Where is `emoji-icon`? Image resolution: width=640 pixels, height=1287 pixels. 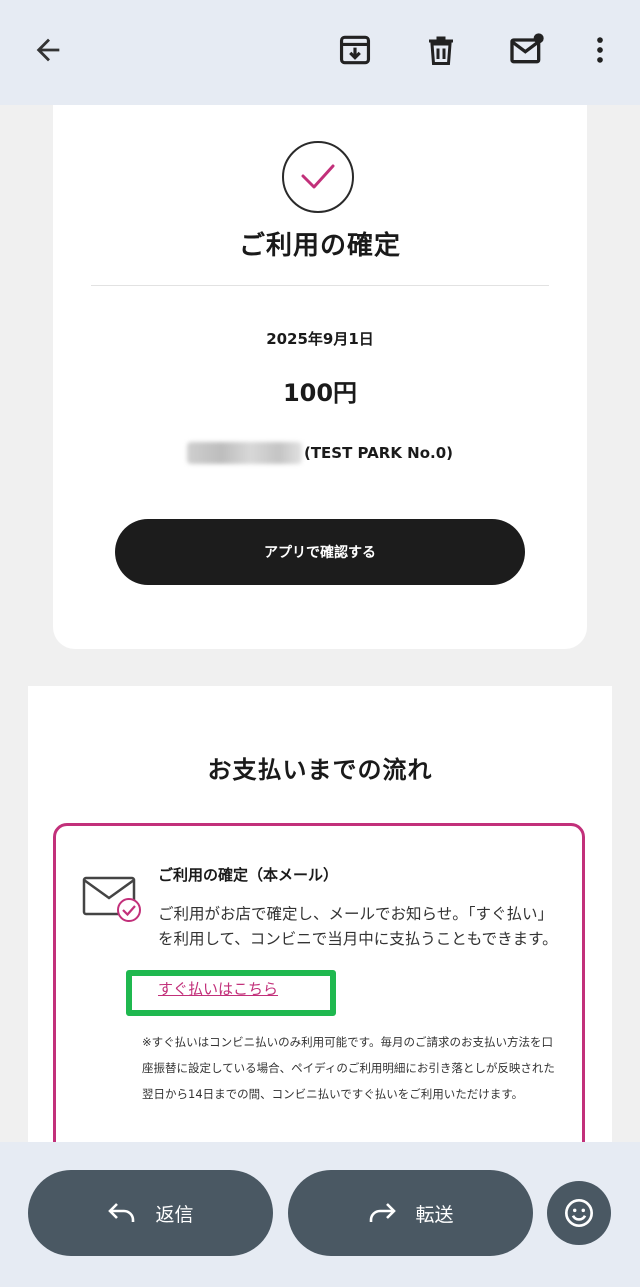
emoji-icon is located at coordinates (579, 1213).